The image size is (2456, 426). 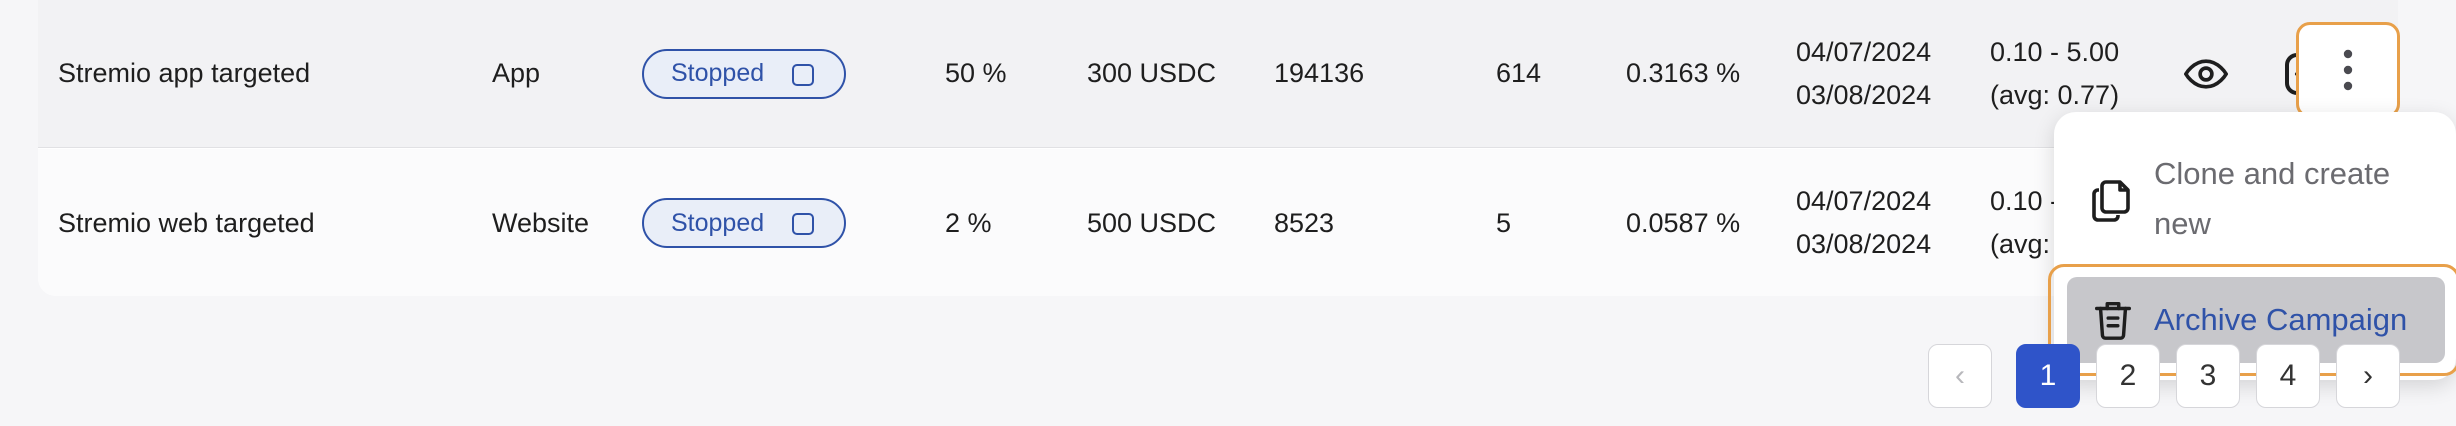 I want to click on bid-range-value: 0.10 - 5.00, so click(x=2055, y=51).